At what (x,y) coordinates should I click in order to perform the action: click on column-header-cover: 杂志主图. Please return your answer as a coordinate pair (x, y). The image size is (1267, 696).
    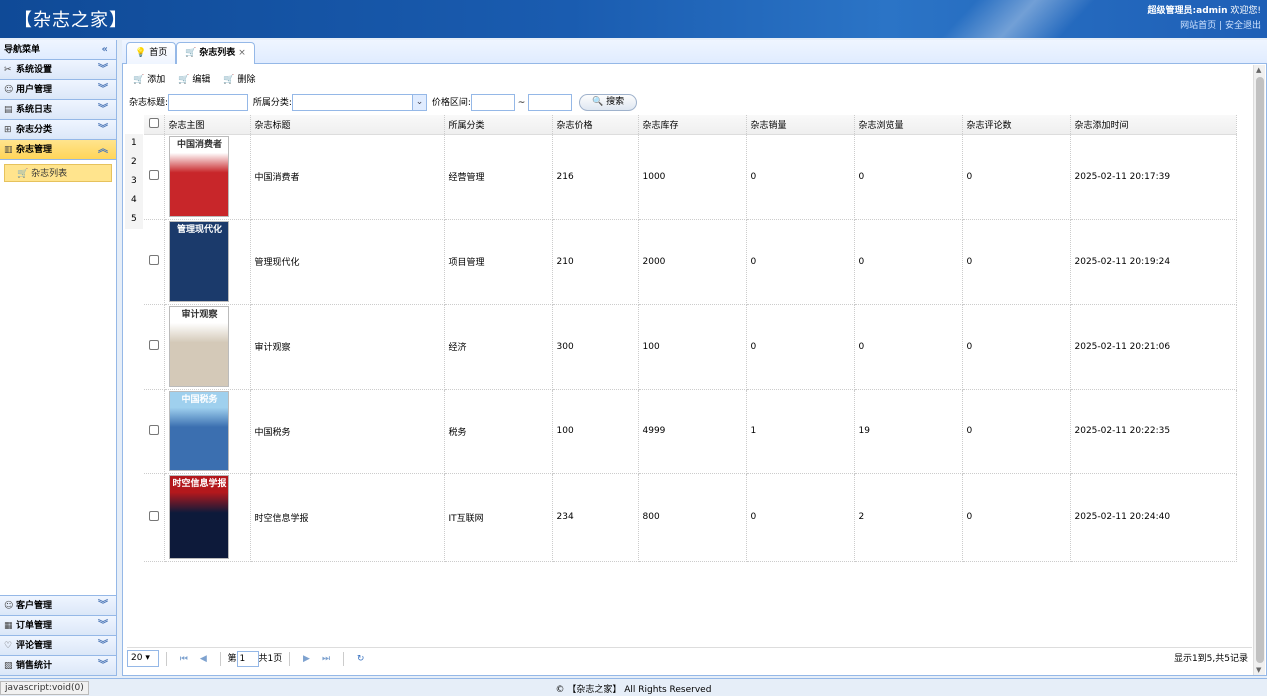
    Looking at the image, I should click on (207, 125).